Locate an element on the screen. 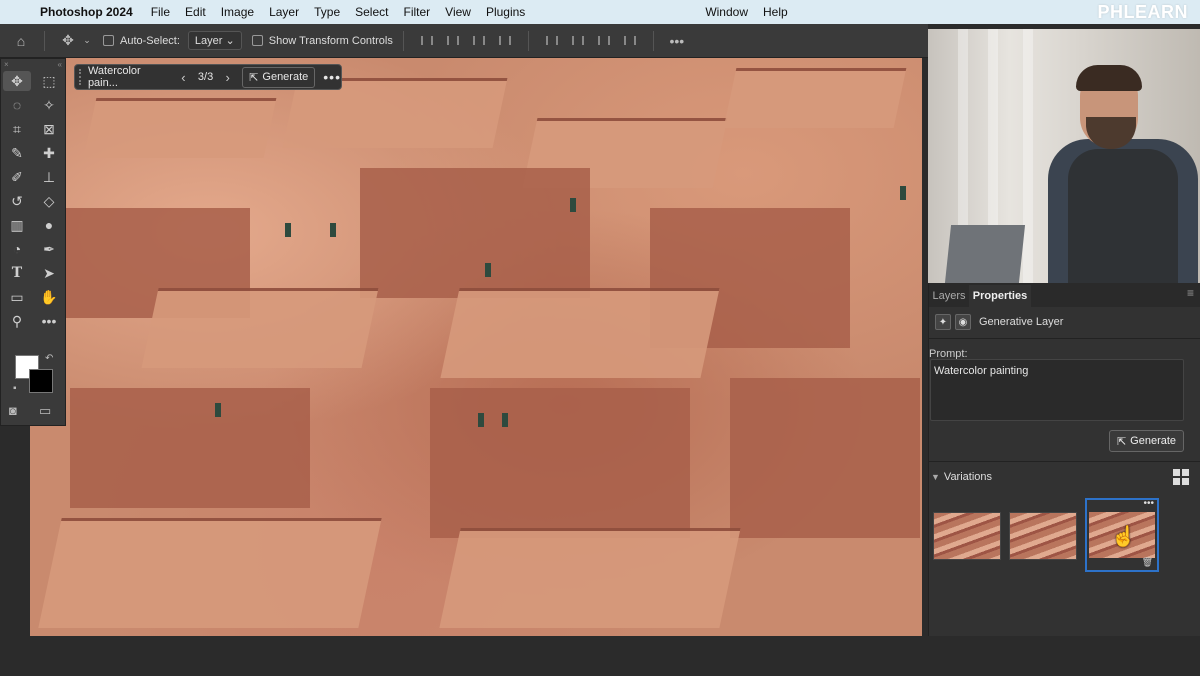  hand-icon: ✋ is located at coordinates (49, 297).